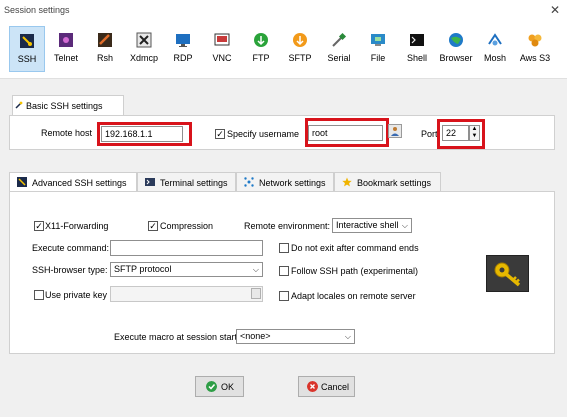 Image resolution: width=567 pixels, height=417 pixels. Describe the element at coordinates (295, 336) in the screenshot. I see `execute-macro-select: <none> ⌵` at that location.